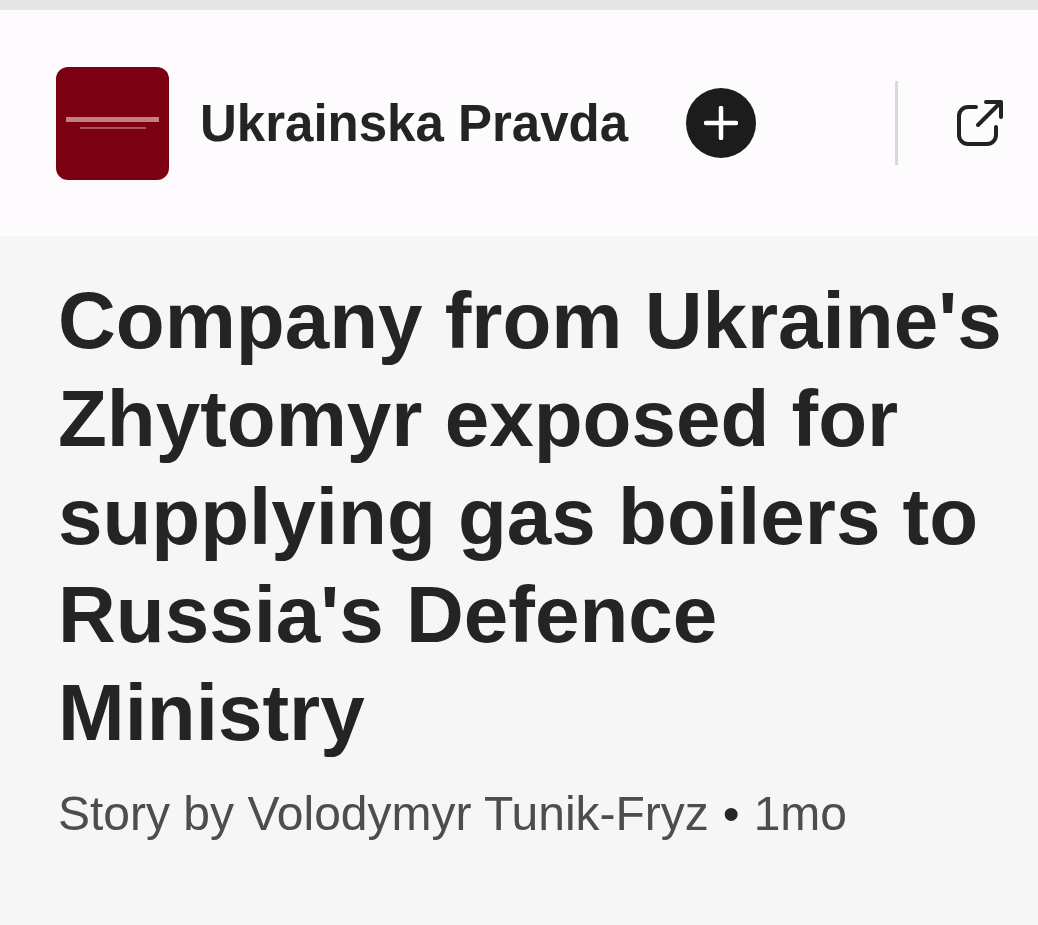 Image resolution: width=1038 pixels, height=925 pixels. What do you see at coordinates (414, 123) in the screenshot?
I see `publisher-name: Ukrainska Pravda` at bounding box center [414, 123].